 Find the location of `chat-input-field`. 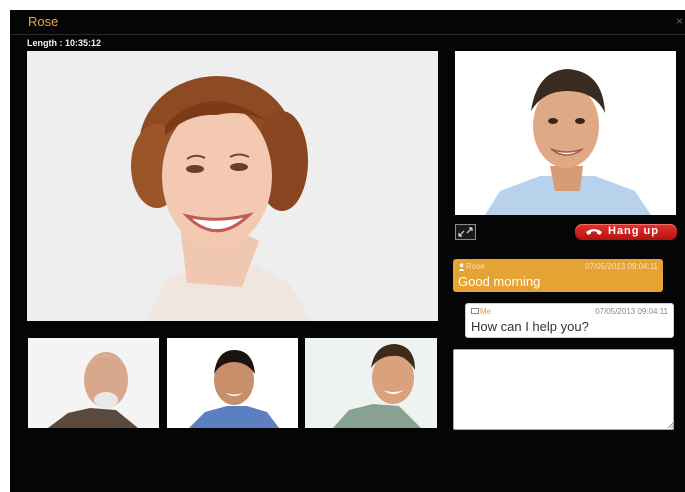

chat-input-field is located at coordinates (563, 389).